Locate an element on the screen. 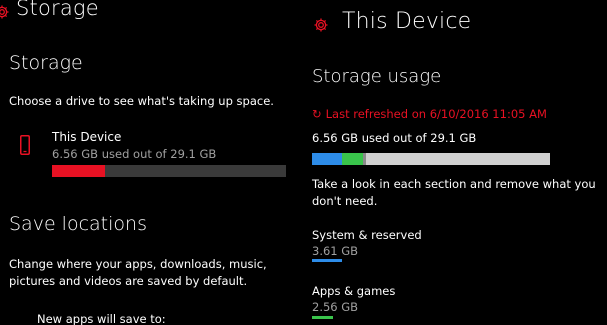  drive-usage-fill is located at coordinates (78, 171).